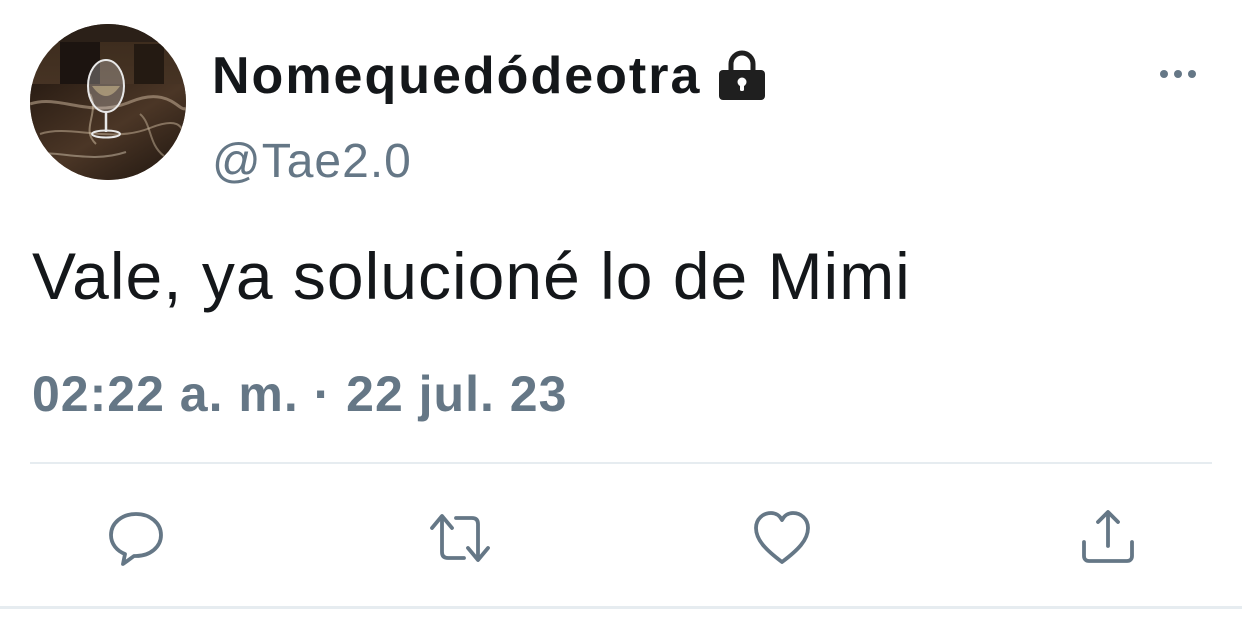 This screenshot has width=1242, height=627. I want to click on retweet-button, so click(459, 538).